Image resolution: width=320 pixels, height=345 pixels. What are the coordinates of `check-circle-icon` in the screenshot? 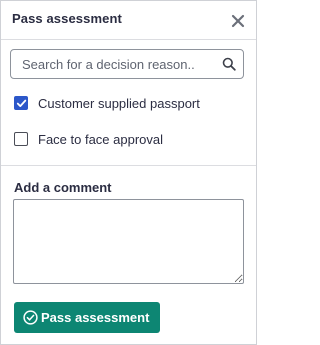 It's located at (30, 317).